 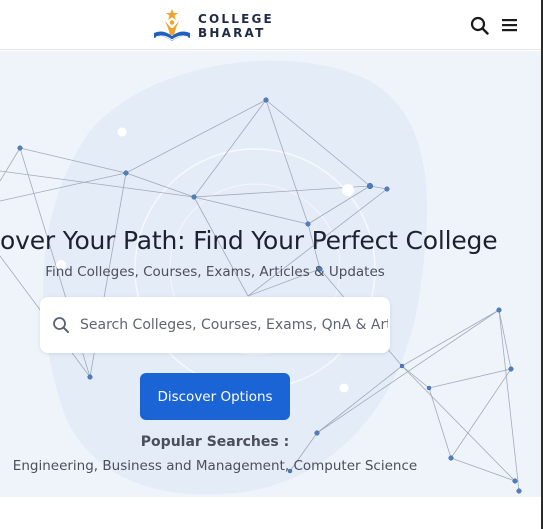 I want to click on hero-search-input, so click(x=234, y=325).